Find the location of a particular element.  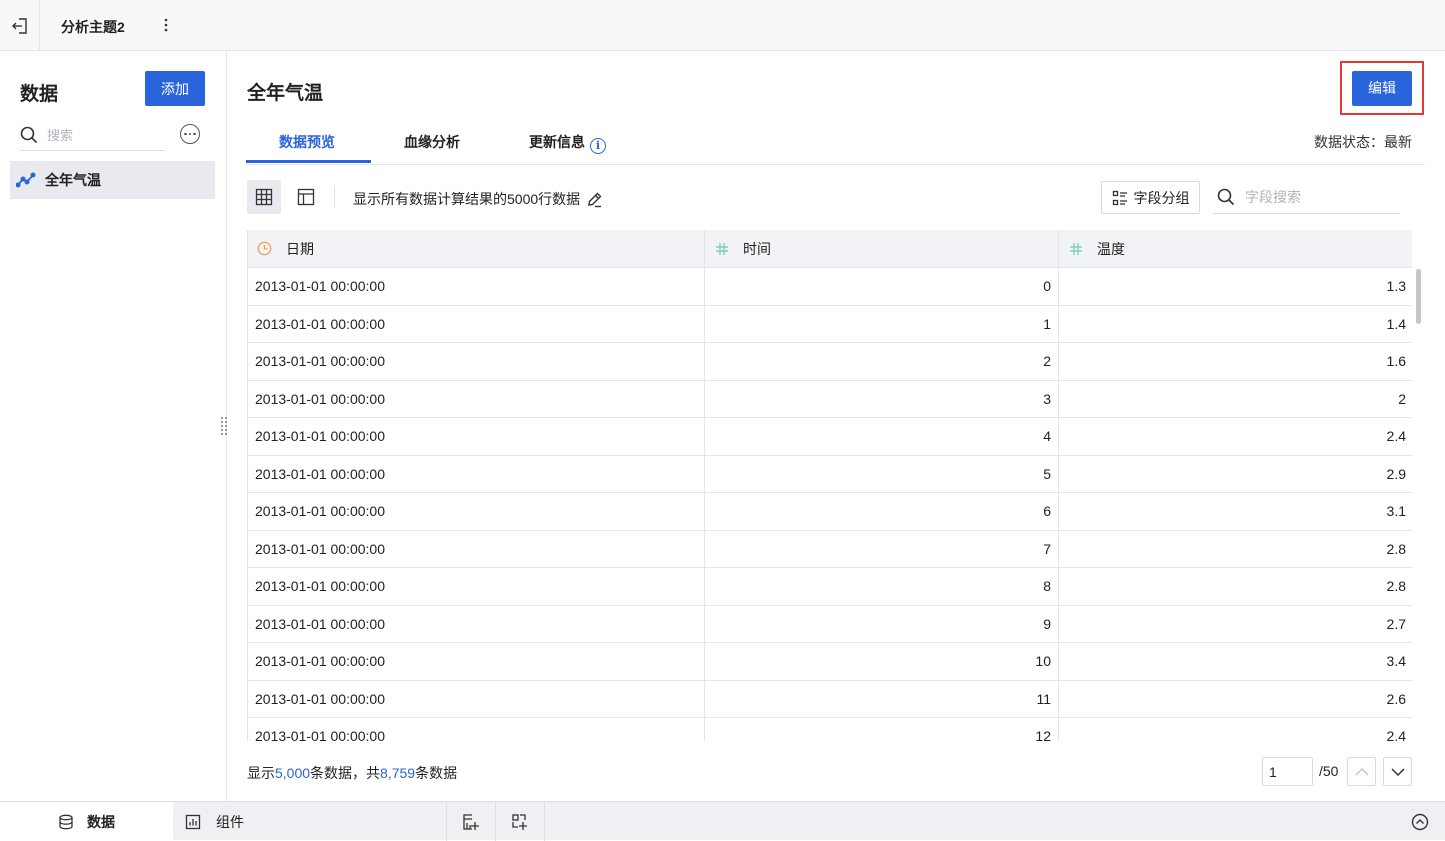

table-row: 2013-01-01 00:00:00 10 3.4 is located at coordinates (830, 662).